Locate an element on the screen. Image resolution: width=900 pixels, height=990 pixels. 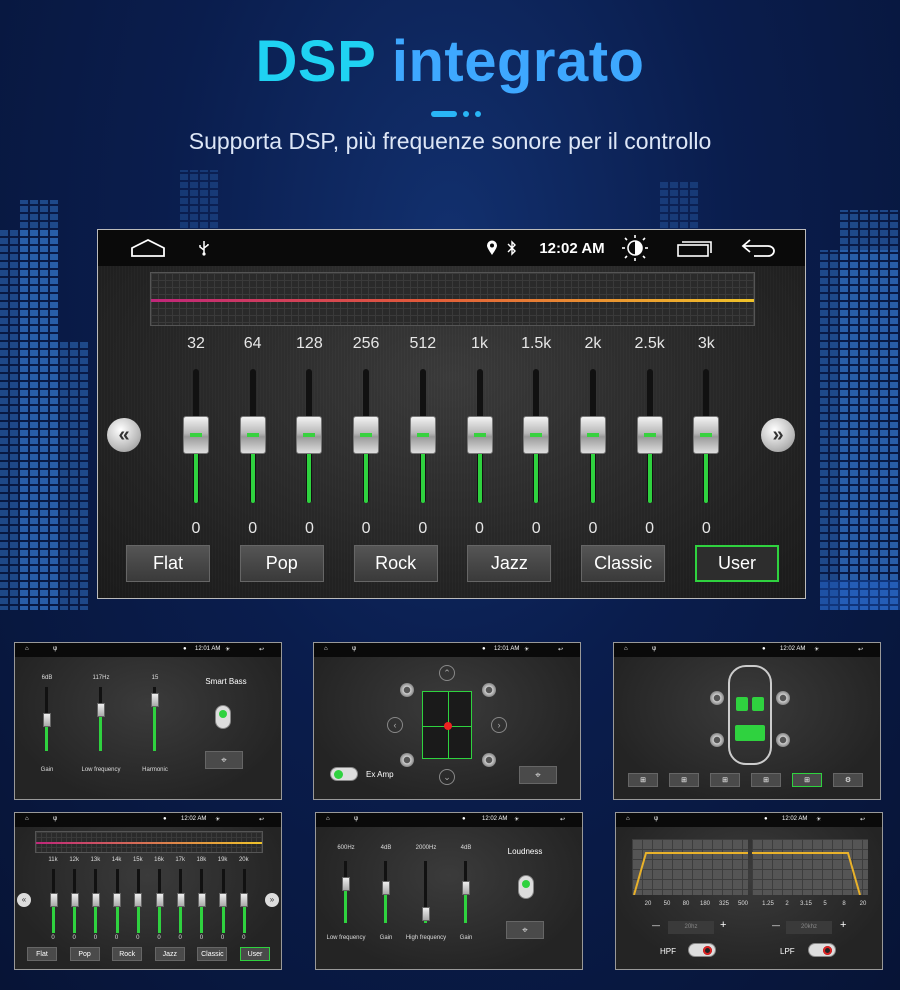
hpf-plus-button: + is located at coordinates (723, 925).